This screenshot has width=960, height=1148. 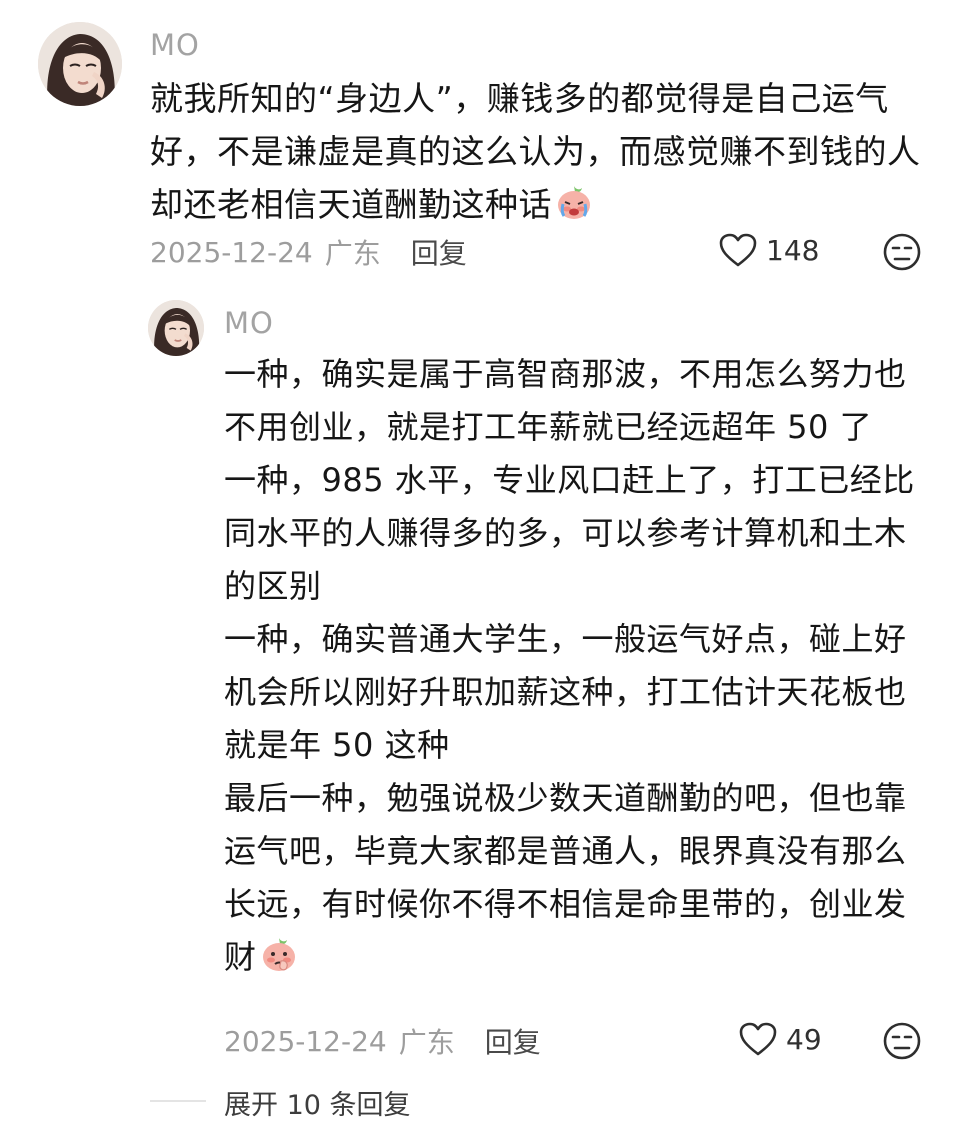 What do you see at coordinates (565, 692) in the screenshot?
I see `reply-line: 机会所以刚好升职加薪这种，打工估计天花板也` at bounding box center [565, 692].